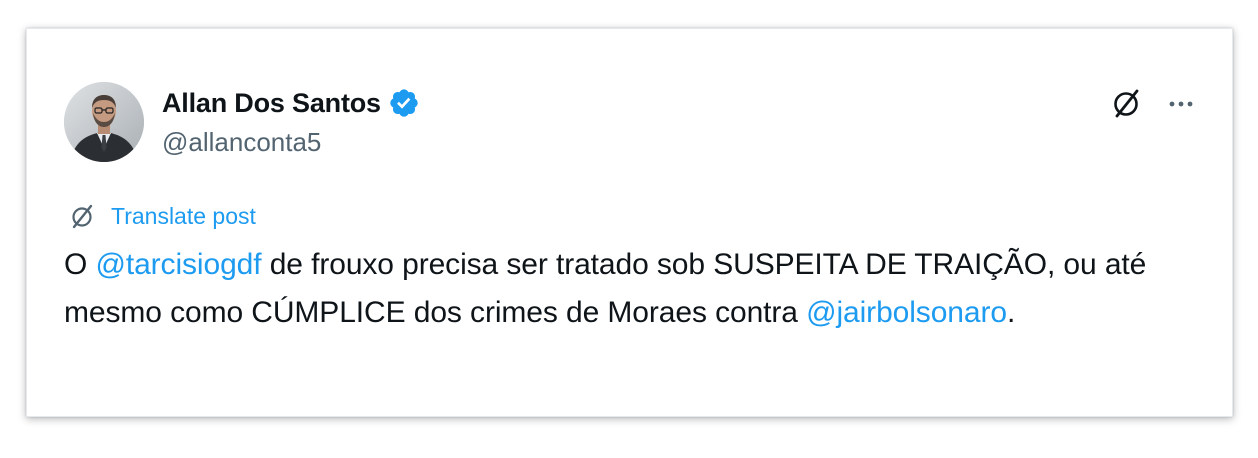 The width and height of the screenshot is (1258, 458). I want to click on tweet-text-segment: ., so click(1011, 312).